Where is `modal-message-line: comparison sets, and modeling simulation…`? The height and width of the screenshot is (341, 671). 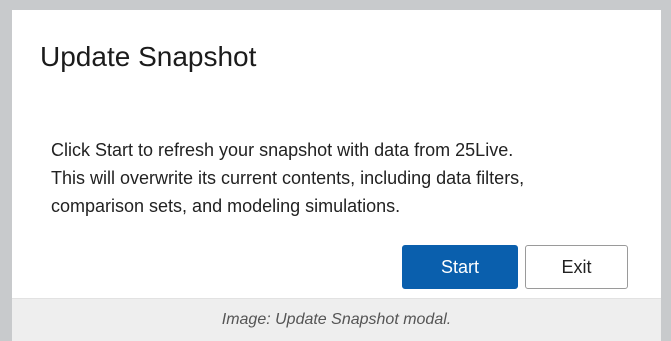 modal-message-line: comparison sets, and modeling simulation… is located at coordinates (226, 206).